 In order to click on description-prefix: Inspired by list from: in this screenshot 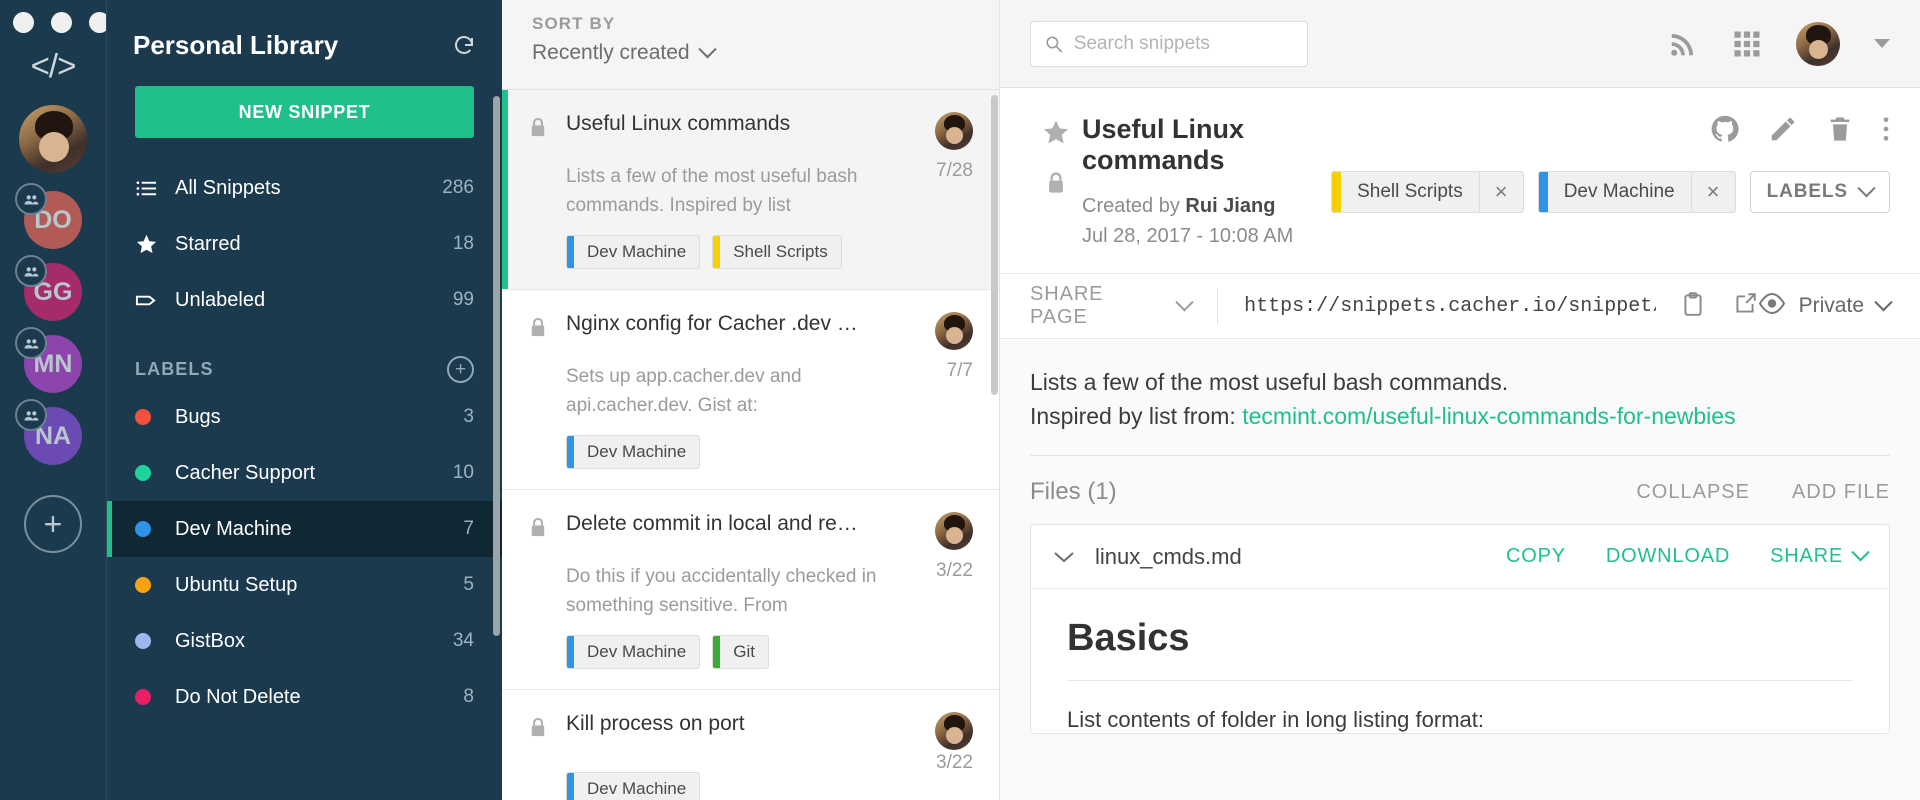, I will do `click(1133, 416)`.